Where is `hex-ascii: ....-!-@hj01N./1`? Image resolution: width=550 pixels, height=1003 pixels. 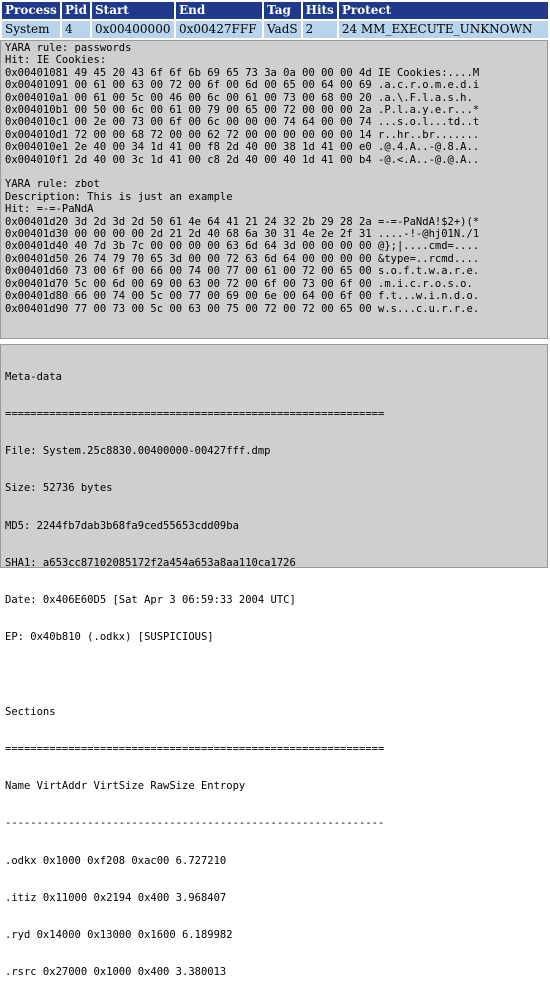
hex-ascii: ....-!-@hj01N./1 is located at coordinates (429, 234).